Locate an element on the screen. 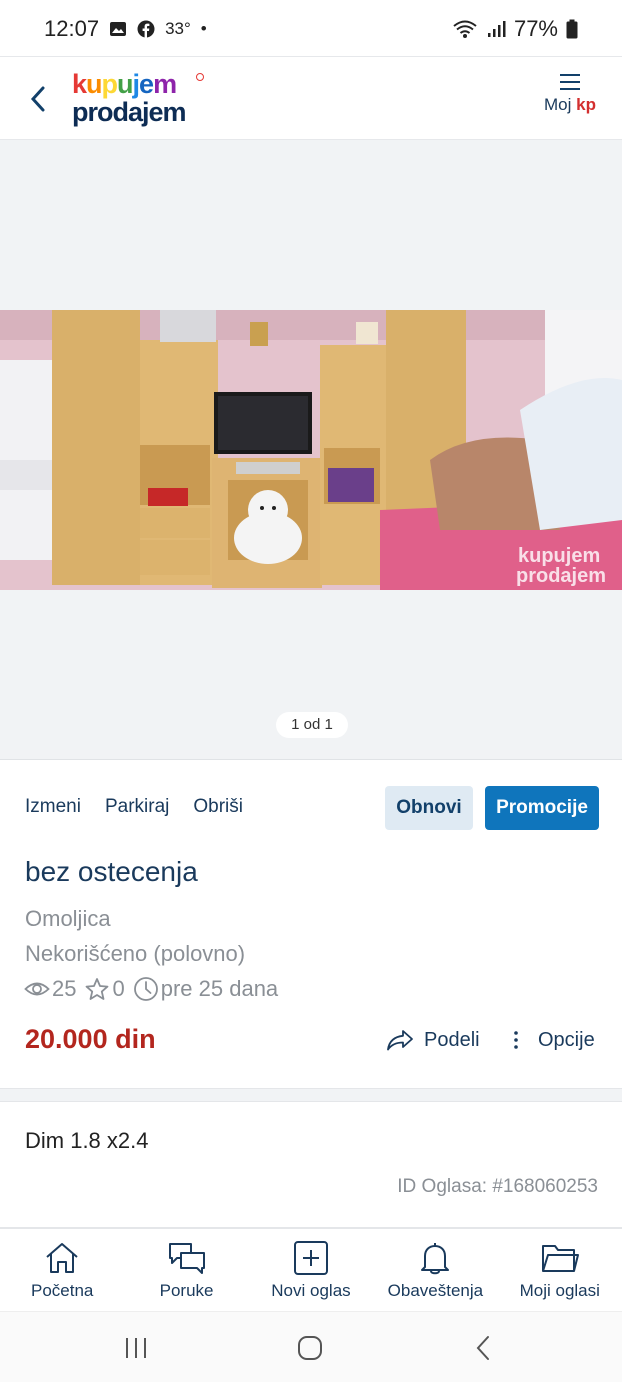 The width and height of the screenshot is (622, 1382). back-button is located at coordinates (38, 99).